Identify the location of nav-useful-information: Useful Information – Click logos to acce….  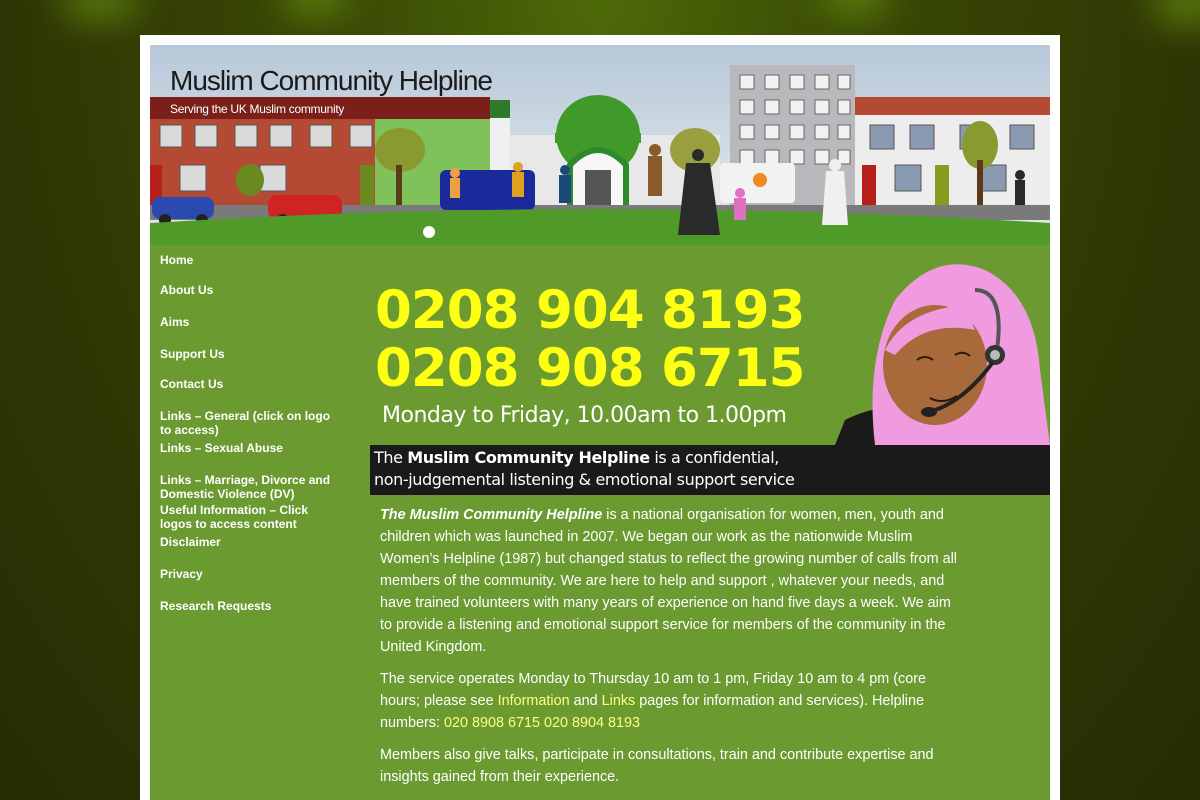
(250, 517).